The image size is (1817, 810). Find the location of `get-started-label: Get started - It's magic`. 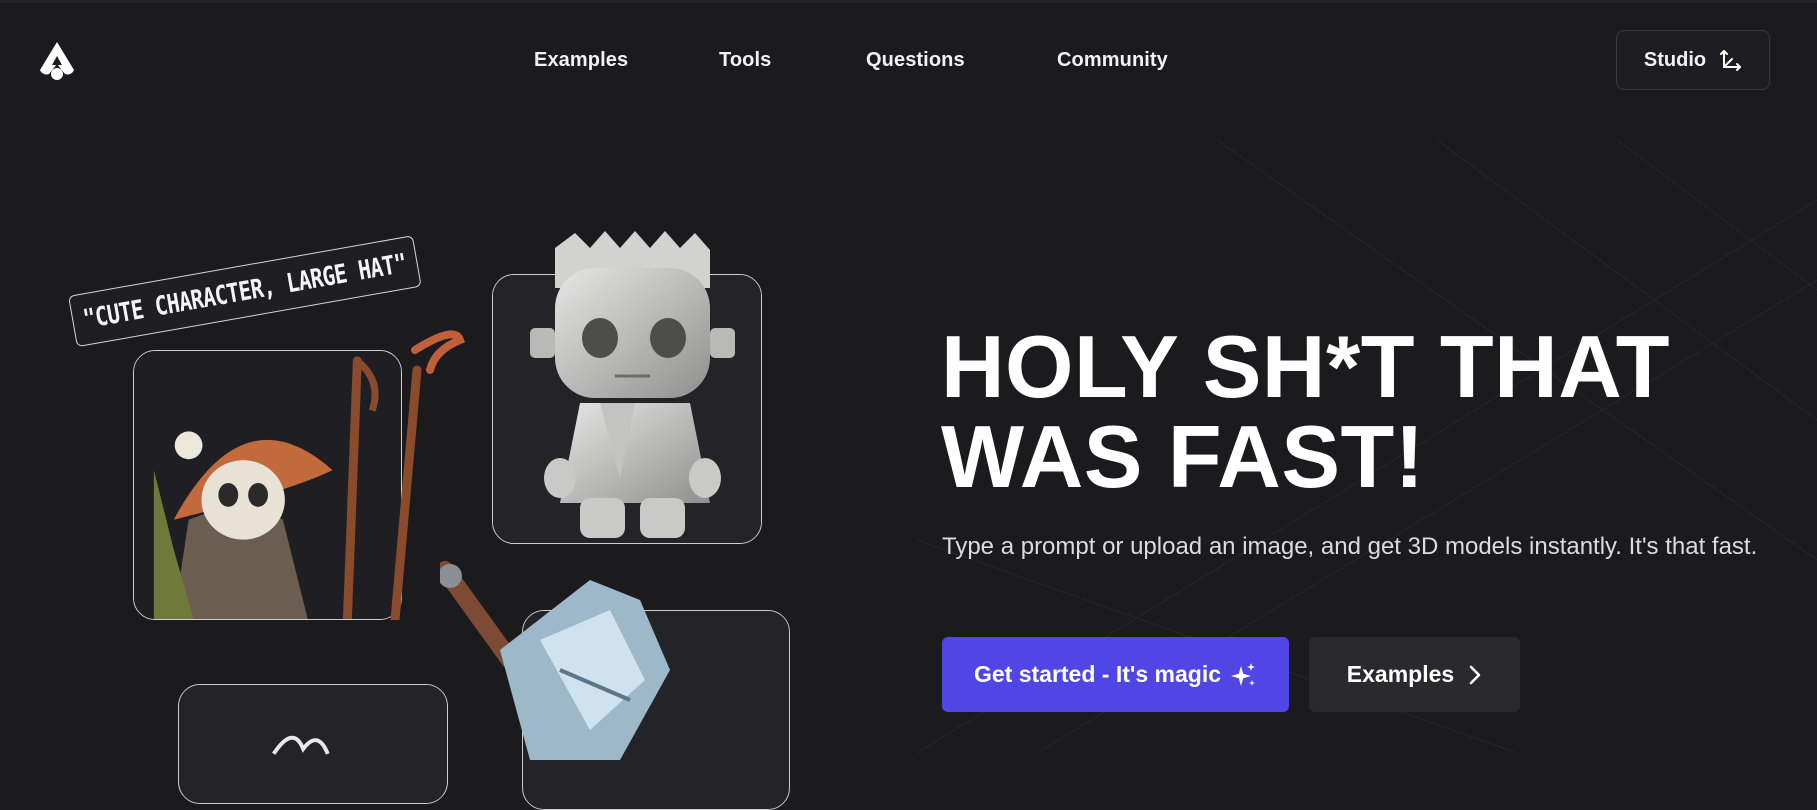

get-started-label: Get started - It's magic is located at coordinates (1097, 674).